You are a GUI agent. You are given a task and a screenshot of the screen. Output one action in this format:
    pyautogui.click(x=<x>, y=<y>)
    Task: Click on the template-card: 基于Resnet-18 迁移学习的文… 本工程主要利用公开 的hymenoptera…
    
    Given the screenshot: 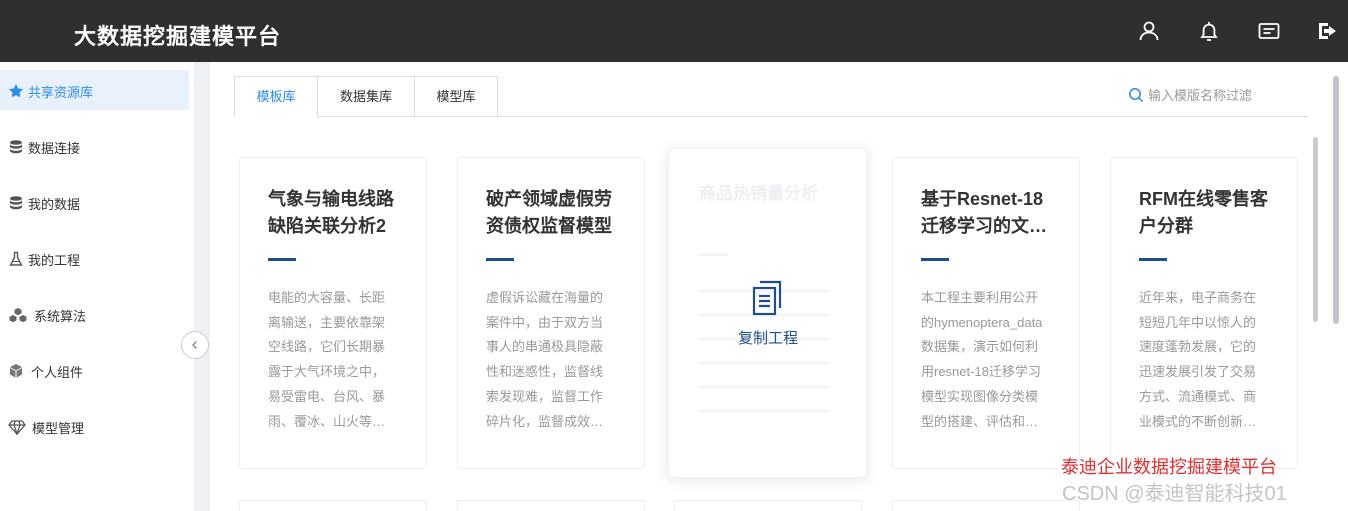 What is the action you would take?
    pyautogui.click(x=986, y=313)
    